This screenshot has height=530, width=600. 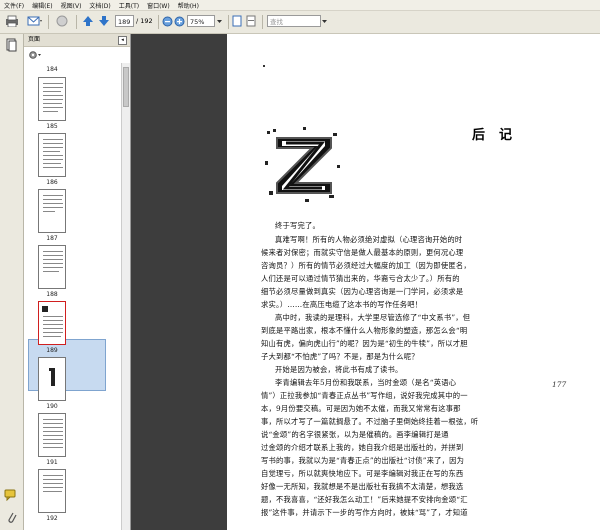 I want to click on hand-tool-button, so click(x=62, y=21).